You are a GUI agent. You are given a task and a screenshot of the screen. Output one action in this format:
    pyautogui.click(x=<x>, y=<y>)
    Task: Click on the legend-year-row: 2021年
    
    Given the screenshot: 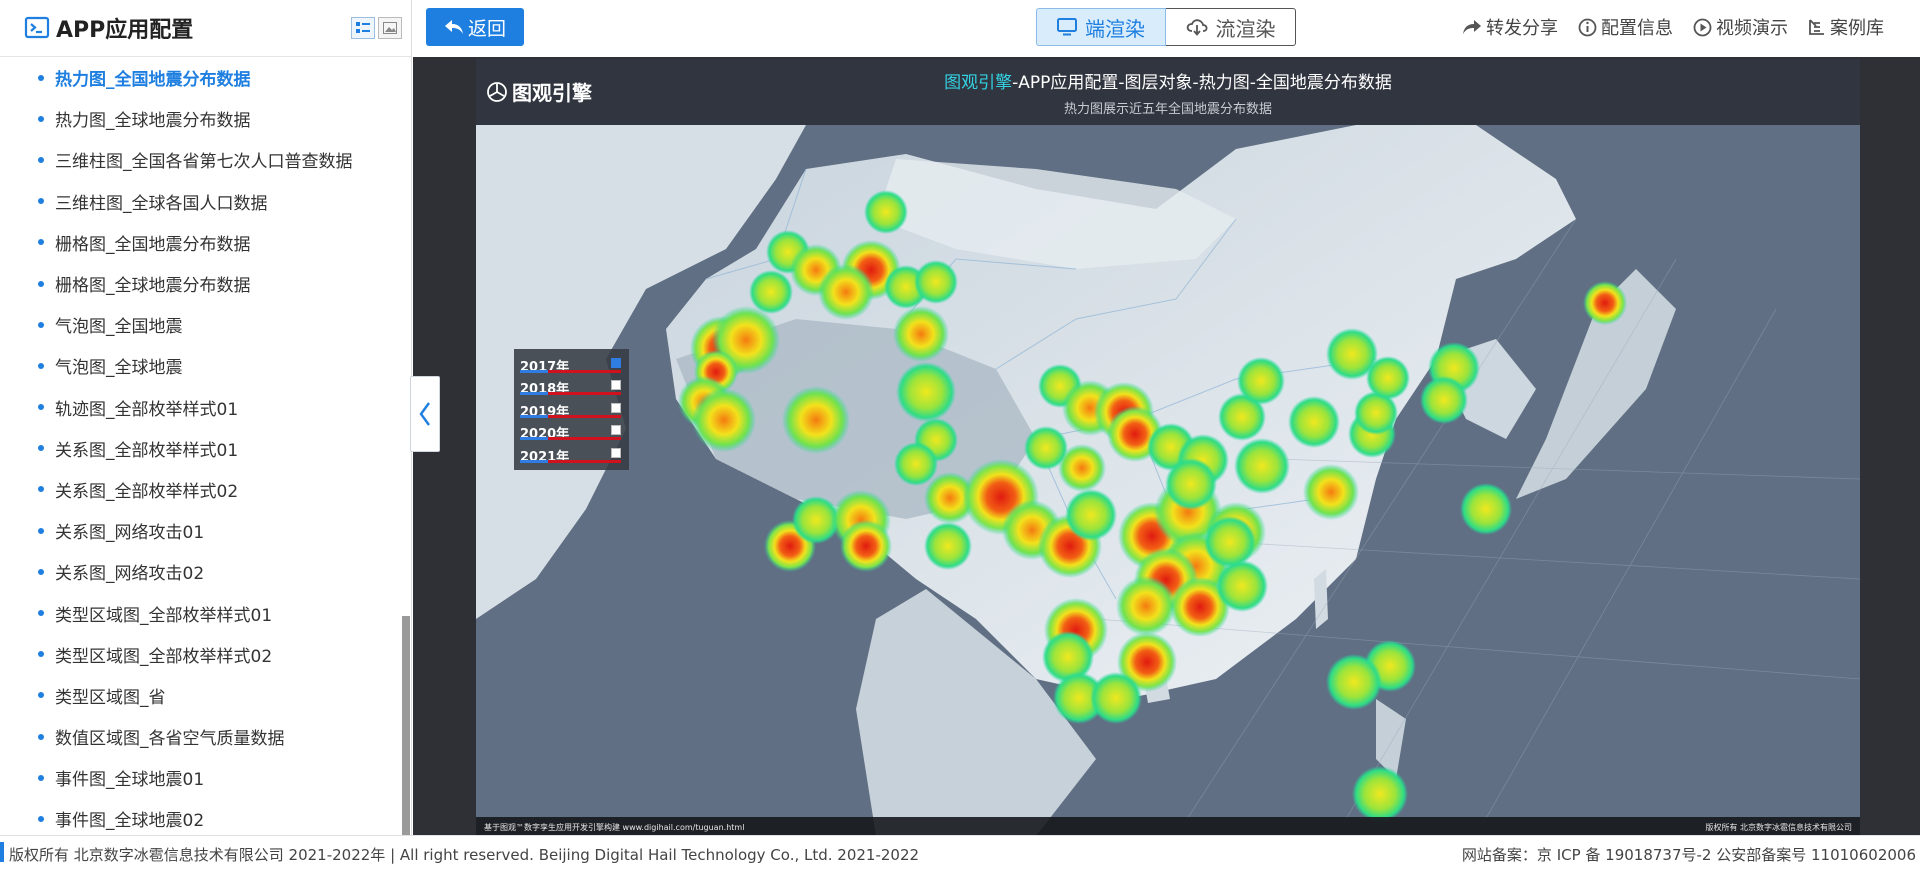 What is the action you would take?
    pyautogui.click(x=571, y=454)
    